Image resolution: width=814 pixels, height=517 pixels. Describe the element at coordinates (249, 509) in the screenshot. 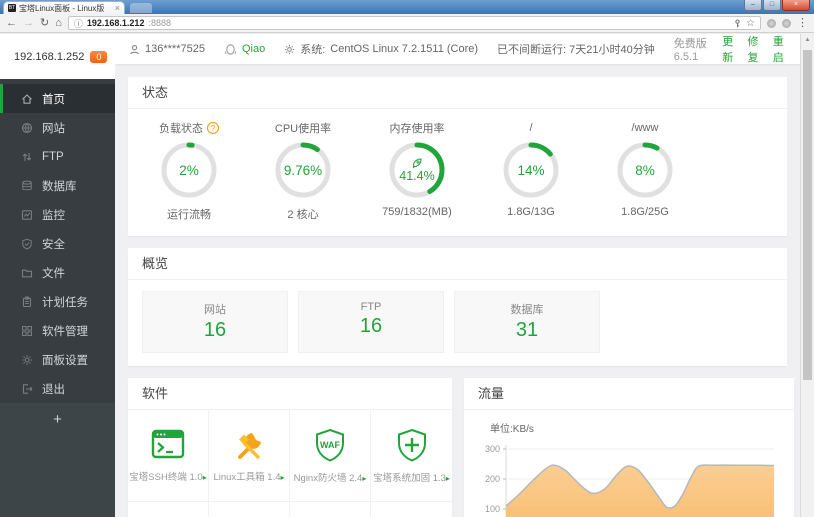

I see `app-gray-window` at that location.